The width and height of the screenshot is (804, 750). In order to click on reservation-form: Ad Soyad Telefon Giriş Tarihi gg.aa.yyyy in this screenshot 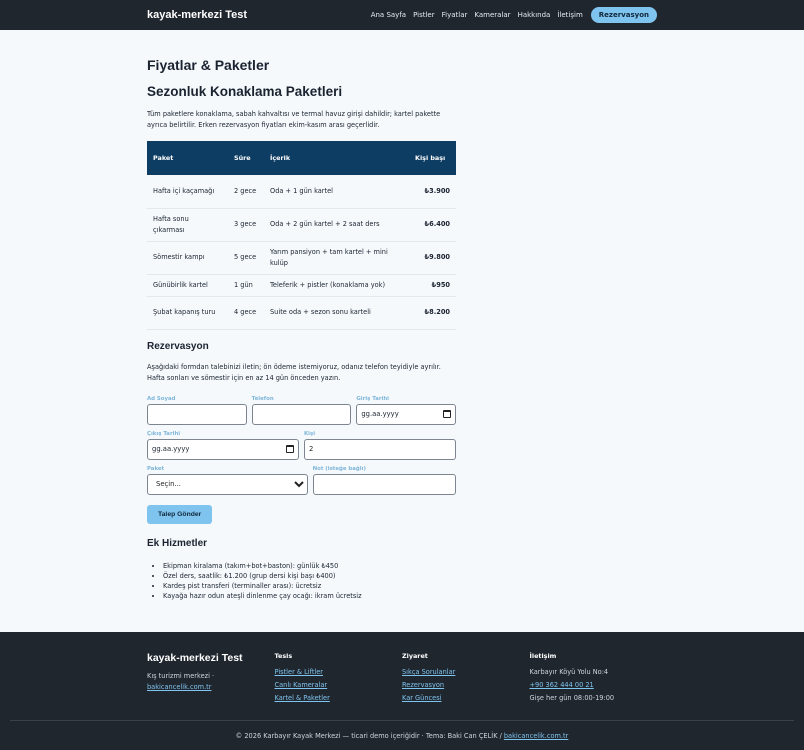, I will do `click(302, 459)`.